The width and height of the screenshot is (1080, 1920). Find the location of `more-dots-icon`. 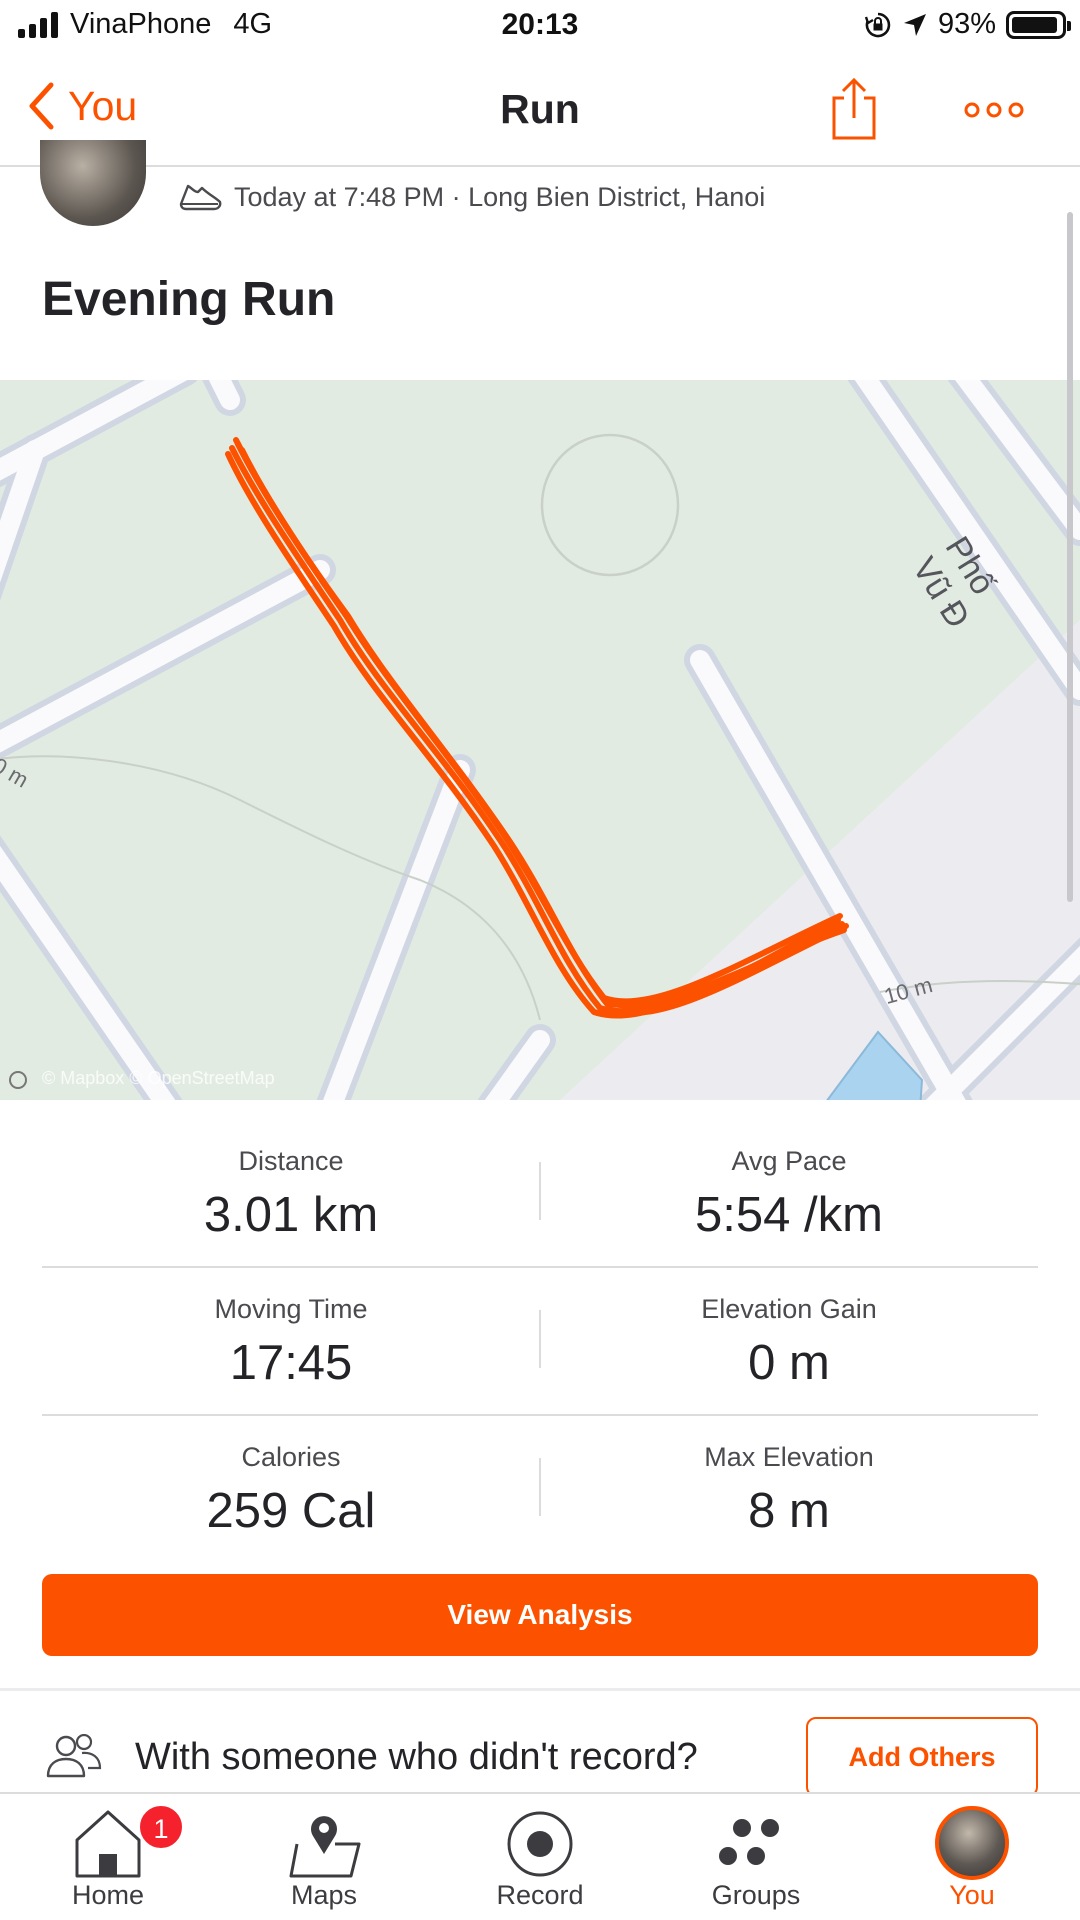

more-dots-icon is located at coordinates (994, 110).